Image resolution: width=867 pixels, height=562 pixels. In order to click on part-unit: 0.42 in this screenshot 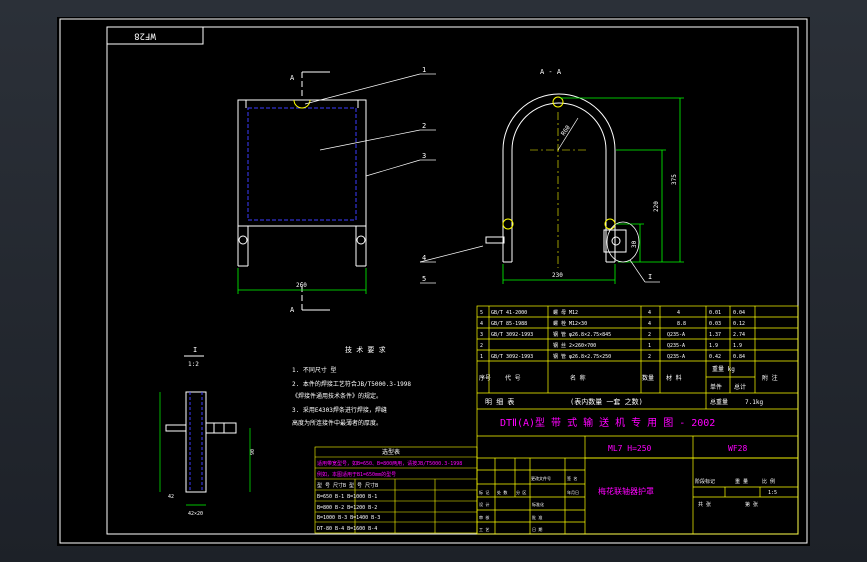, I will do `click(715, 357)`.